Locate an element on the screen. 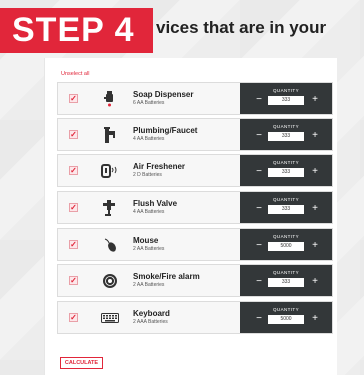 This screenshot has height=375, width=364. device-name: Plumbing/Faucet is located at coordinates (165, 130).